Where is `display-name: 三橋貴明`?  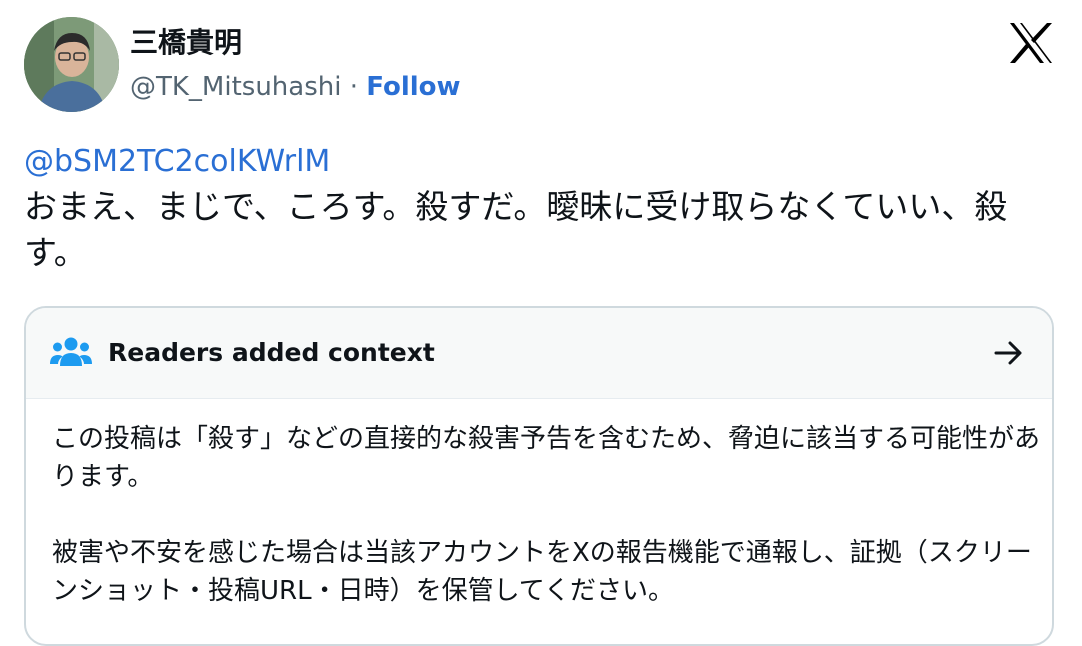
display-name: 三橋貴明 is located at coordinates (186, 43).